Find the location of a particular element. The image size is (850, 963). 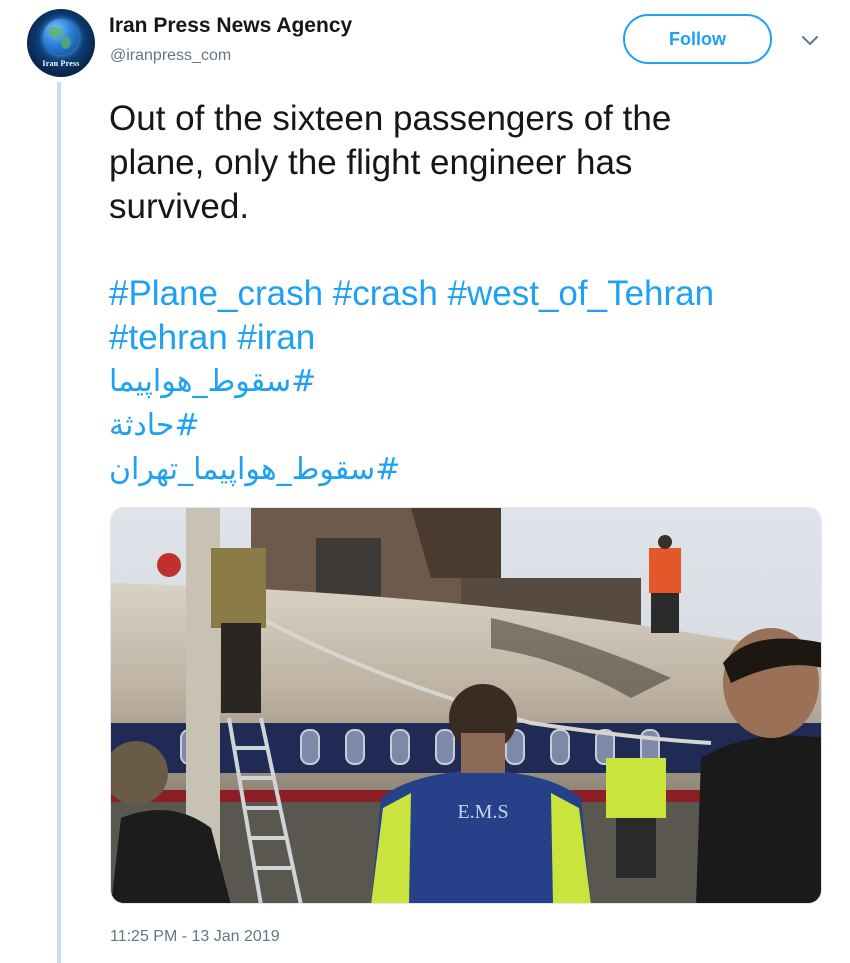

author-name: Iran Press News Agency is located at coordinates (230, 26).